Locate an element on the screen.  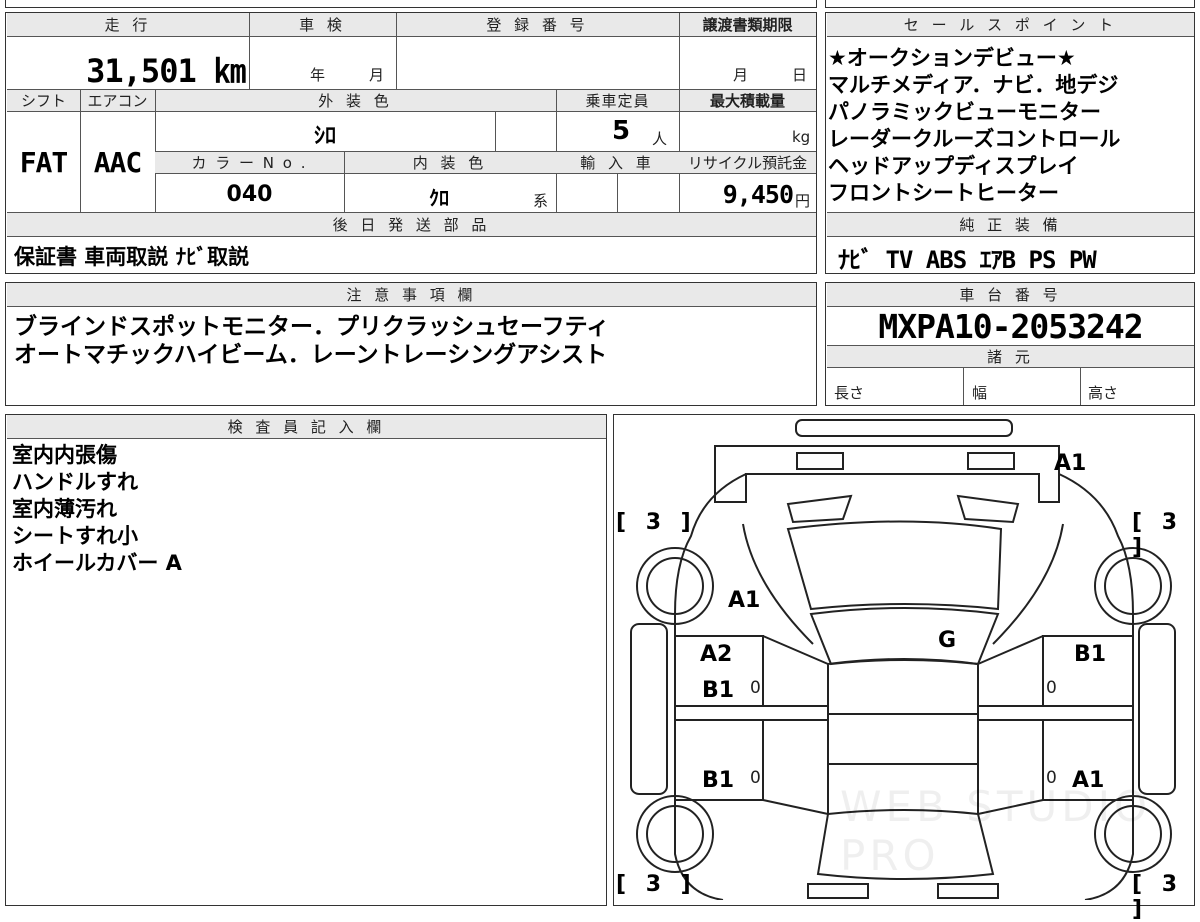
sales-point-line: パノラミックビューモニター is located at coordinates (964, 112).